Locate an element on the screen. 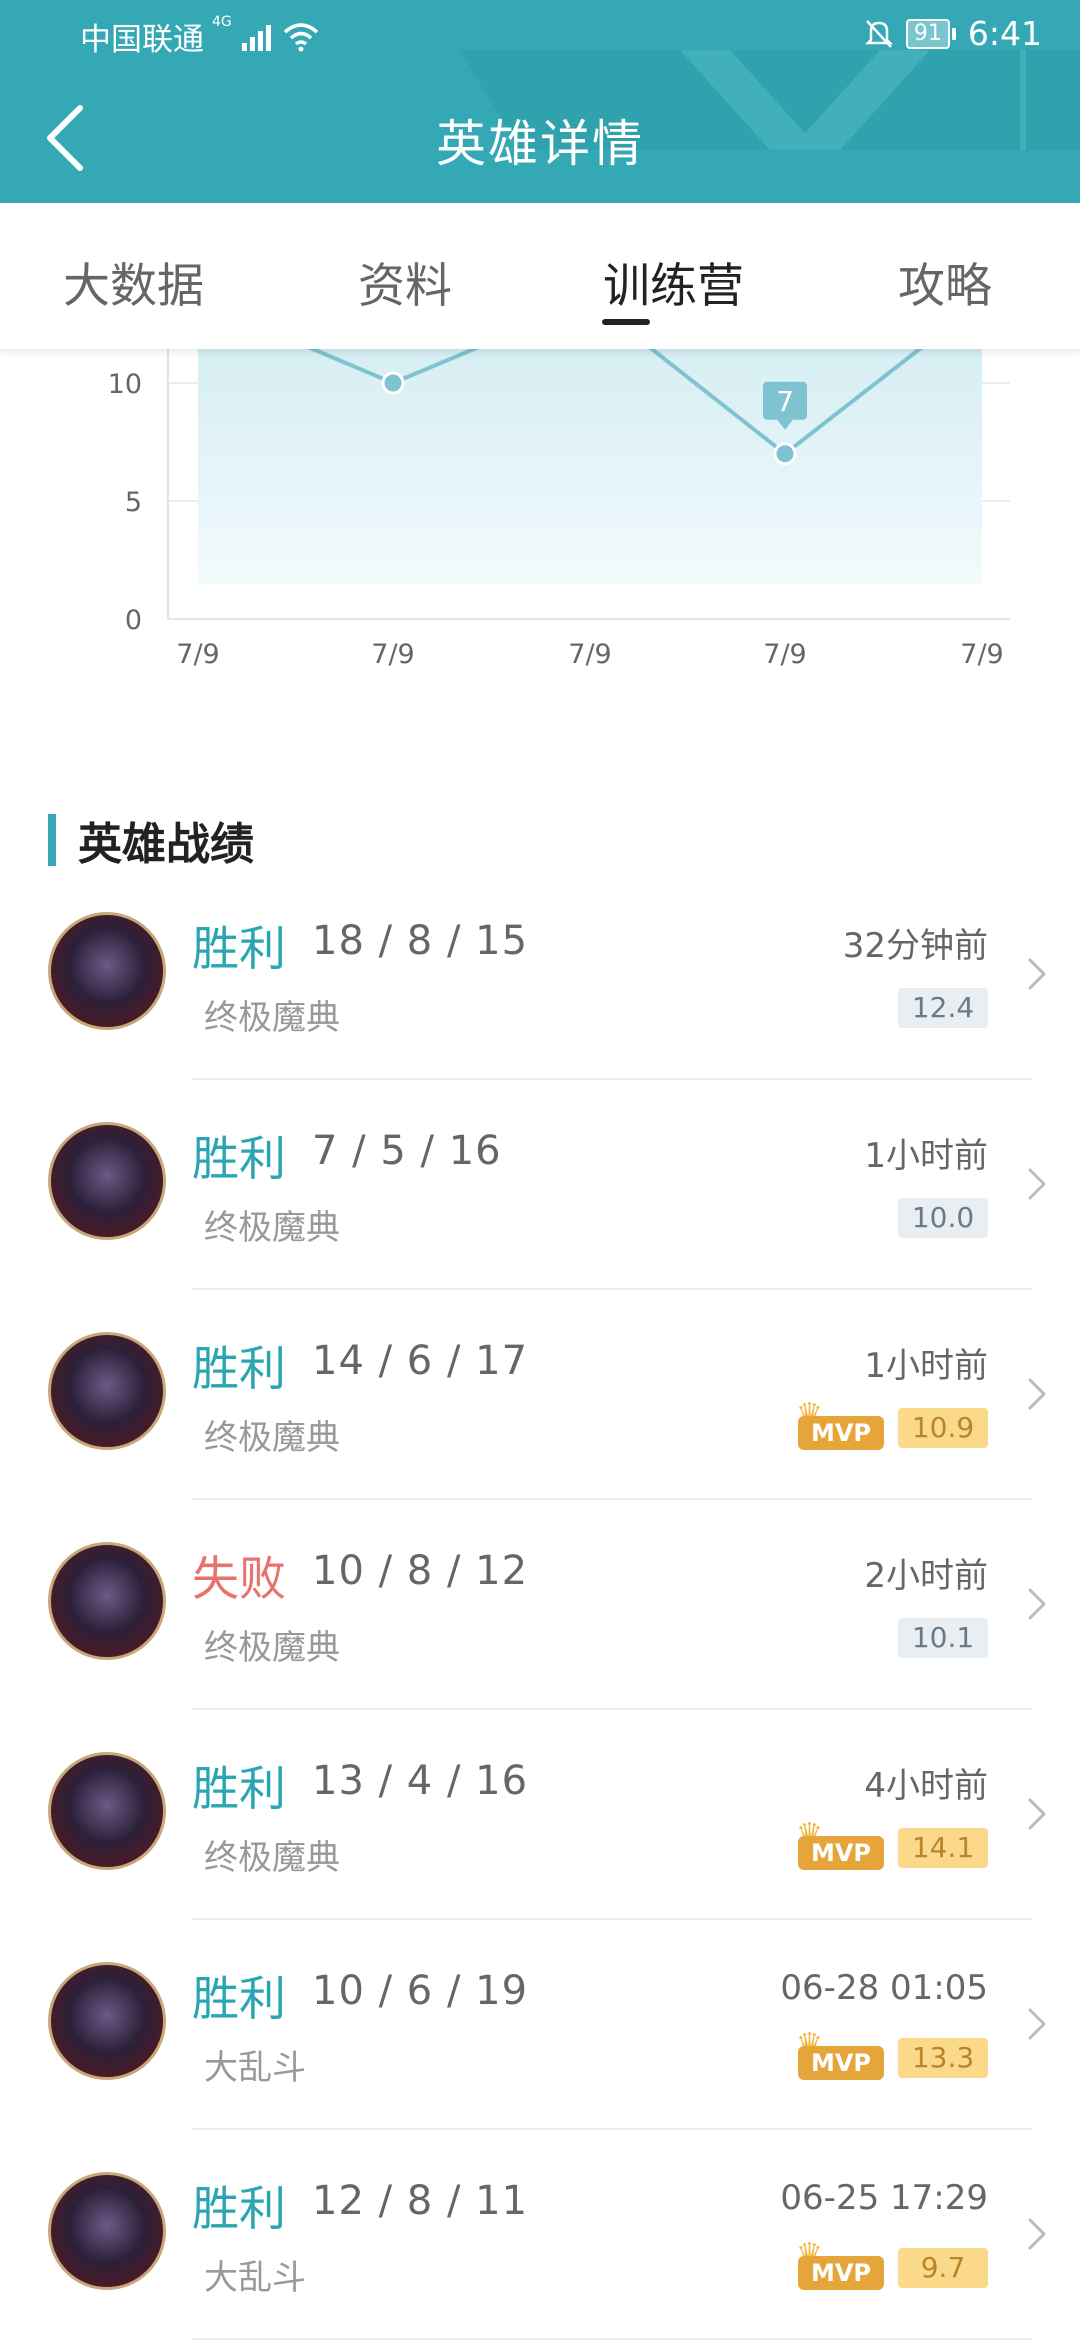  match-score: 10.0 is located at coordinates (943, 1218).